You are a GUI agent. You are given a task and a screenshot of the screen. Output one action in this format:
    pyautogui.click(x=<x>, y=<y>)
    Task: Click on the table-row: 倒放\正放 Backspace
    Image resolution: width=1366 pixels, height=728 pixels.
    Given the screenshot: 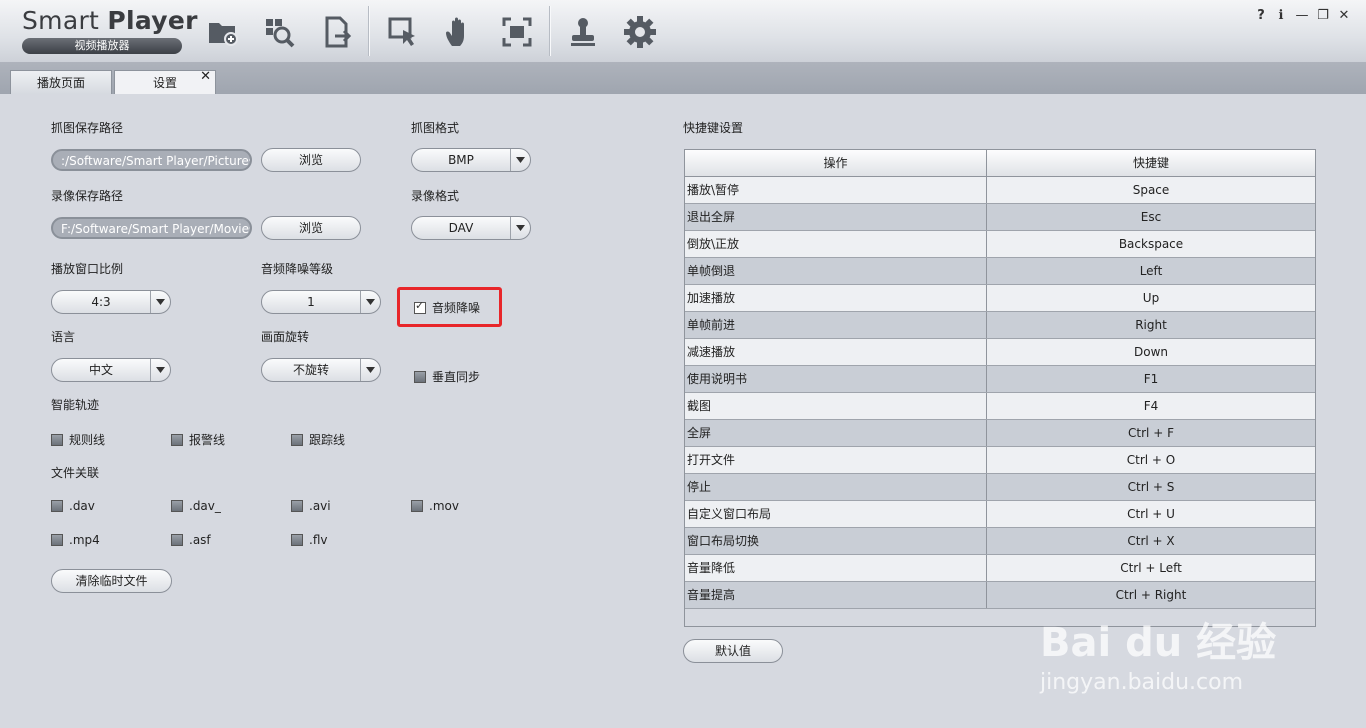 What is the action you would take?
    pyautogui.click(x=1000, y=244)
    